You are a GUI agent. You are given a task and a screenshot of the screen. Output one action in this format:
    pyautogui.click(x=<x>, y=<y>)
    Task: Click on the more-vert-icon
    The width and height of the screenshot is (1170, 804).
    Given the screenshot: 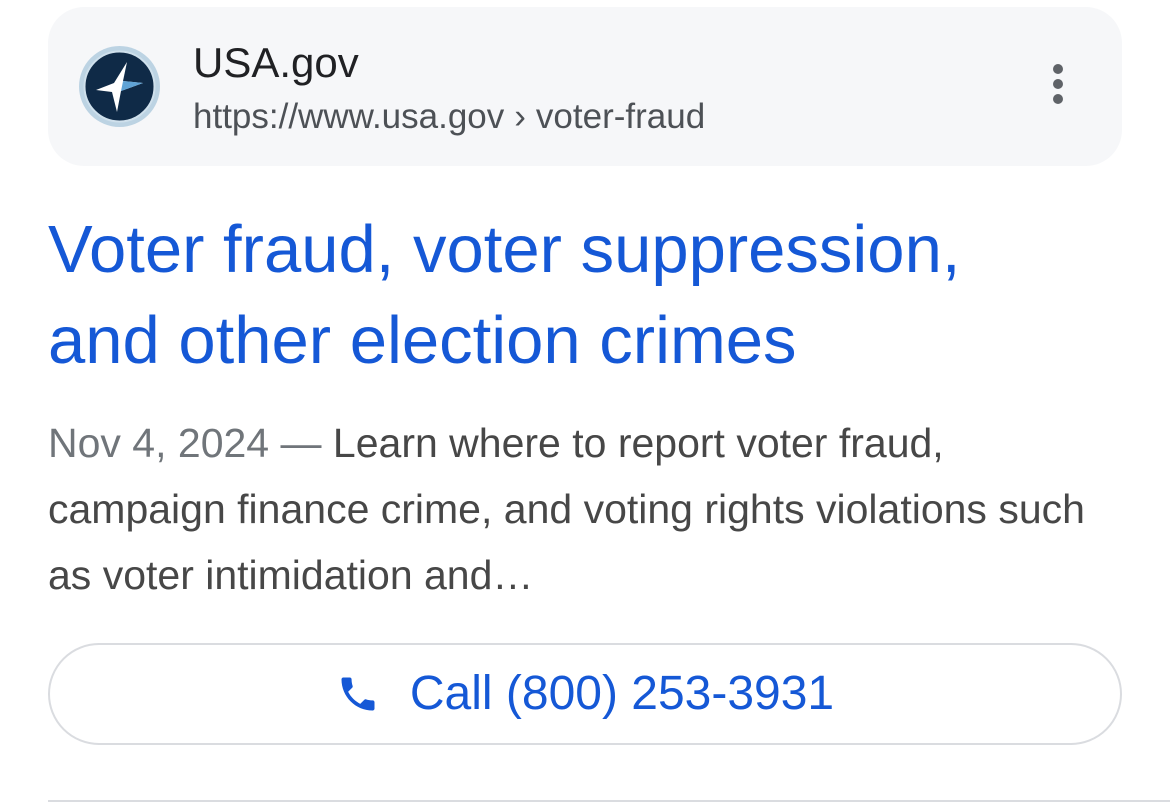 What is the action you would take?
    pyautogui.click(x=1058, y=84)
    